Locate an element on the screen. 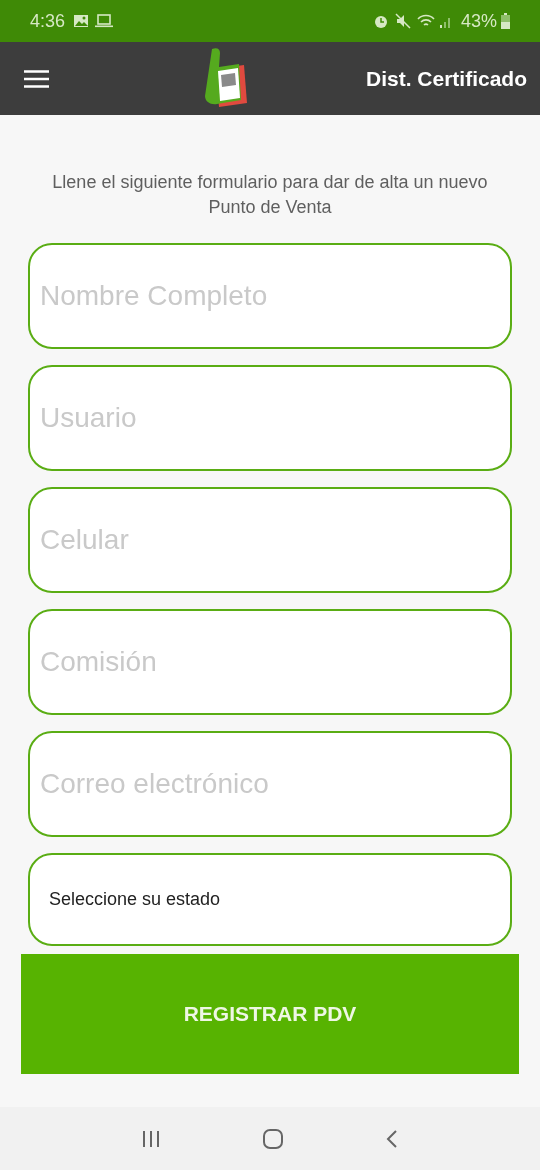 This screenshot has height=1170, width=540. wifi-icon is located at coordinates (425, 21).